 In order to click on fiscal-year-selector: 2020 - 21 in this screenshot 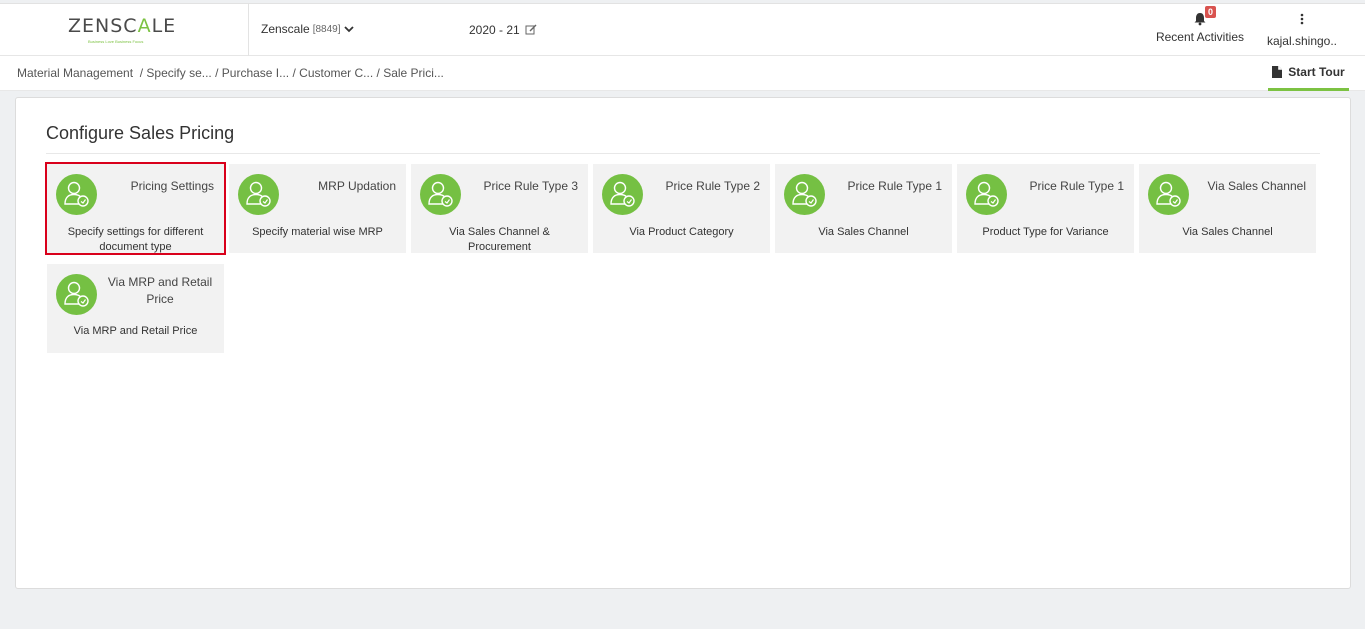, I will do `click(503, 30)`.